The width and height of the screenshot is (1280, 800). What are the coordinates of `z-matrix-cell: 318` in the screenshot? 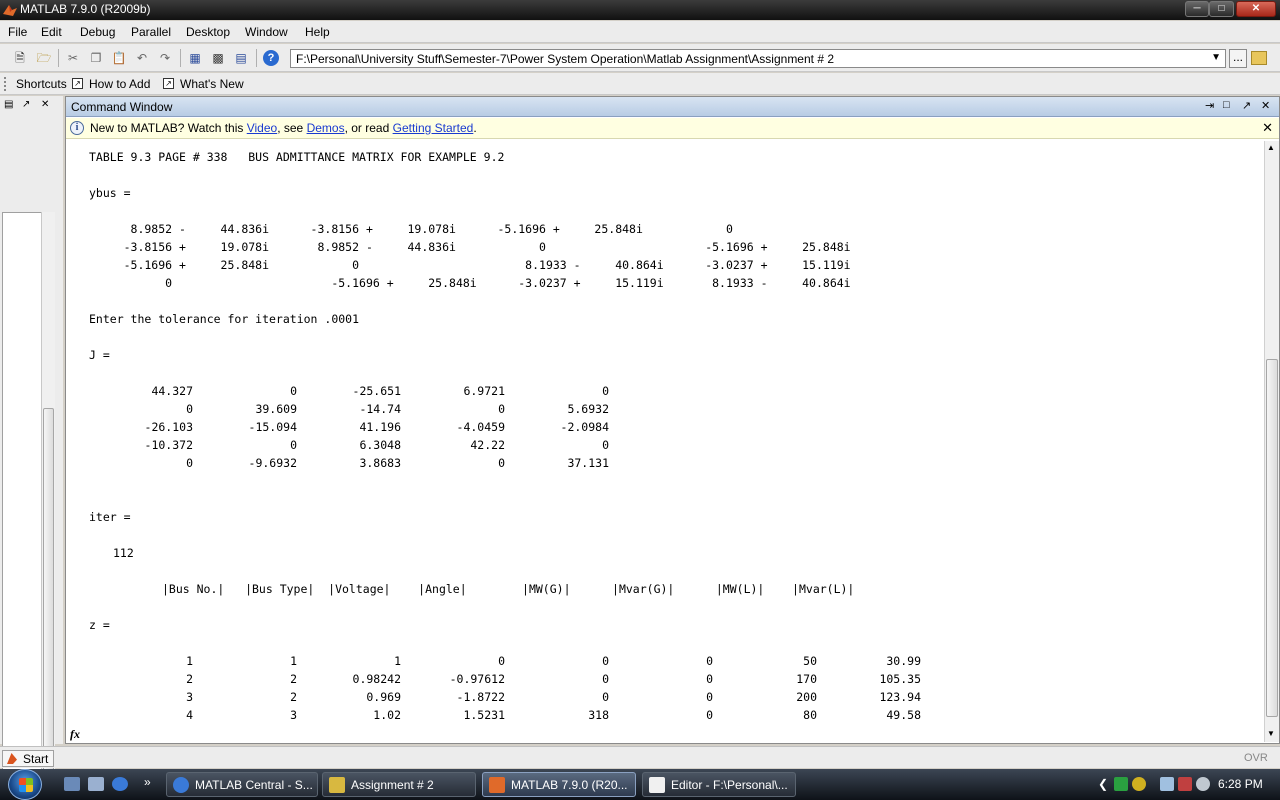 It's located at (598, 715).